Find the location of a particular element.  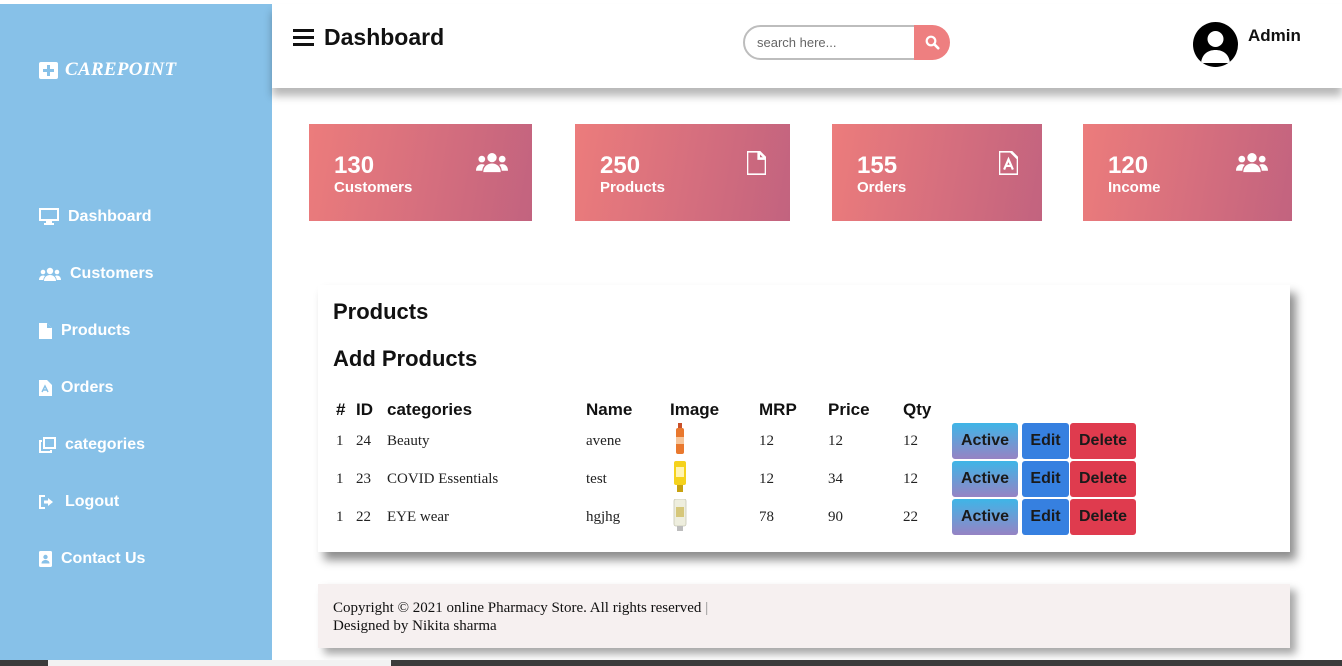

stat-label: Orders is located at coordinates (882, 187).